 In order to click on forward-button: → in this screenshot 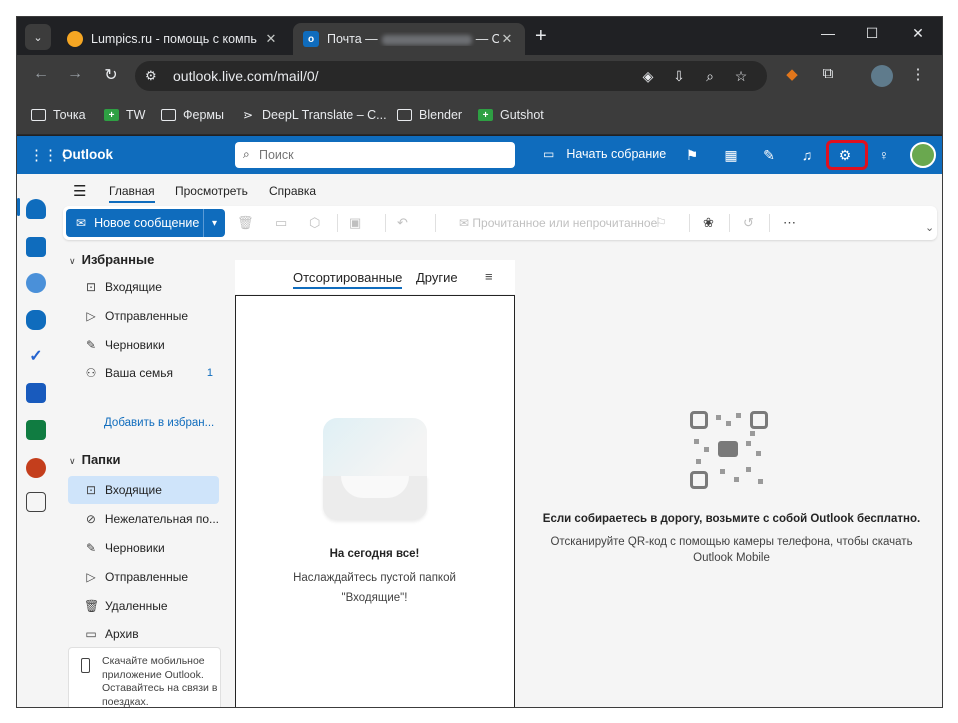, I will do `click(75, 74)`.